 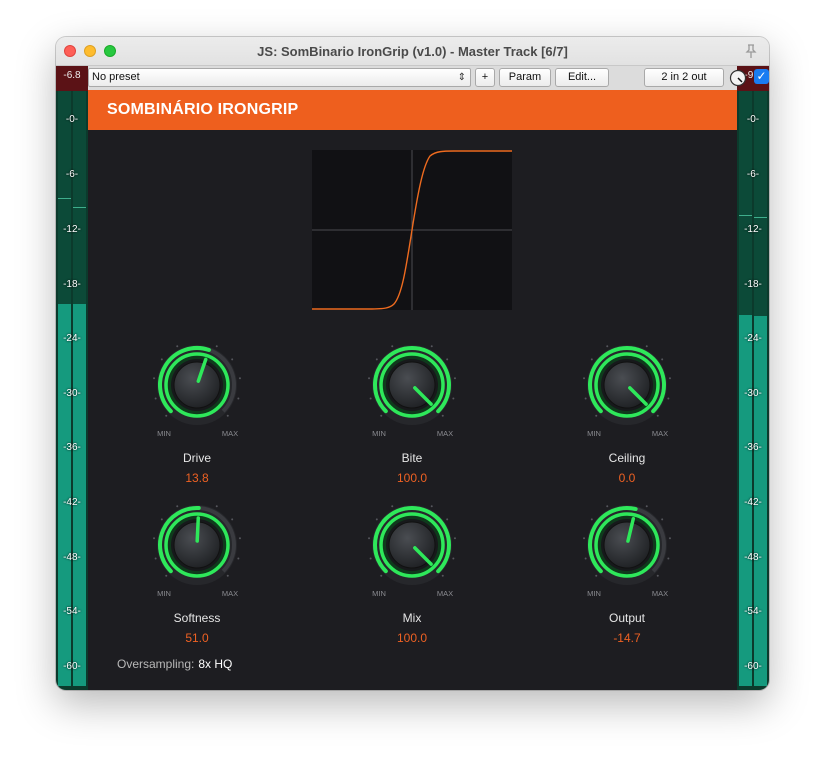 I want to click on knob-value: 13.8, so click(x=197, y=478).